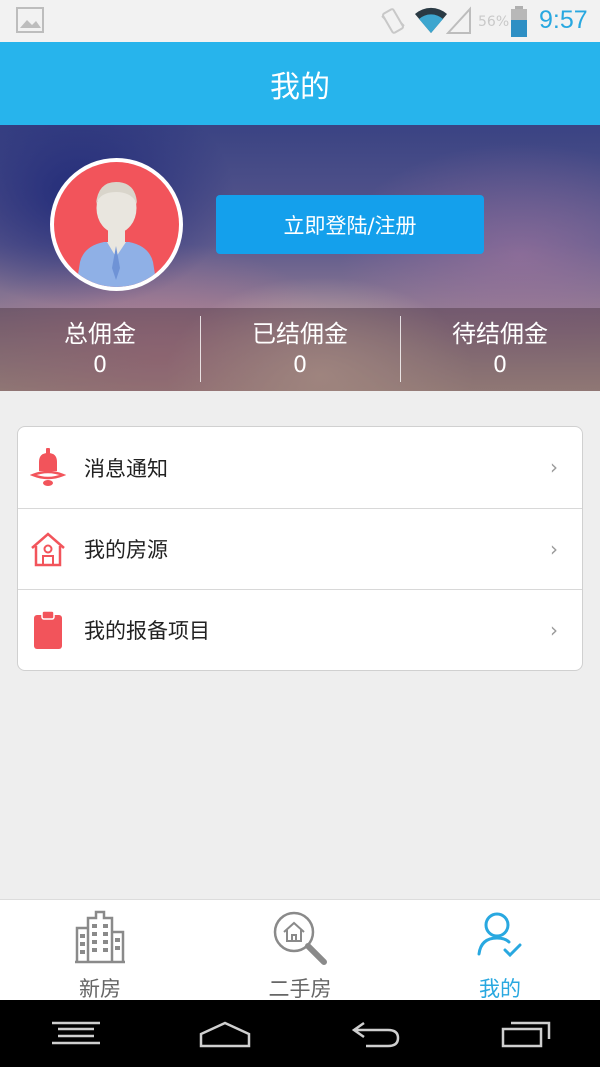  I want to click on battery-percent: 56%, so click(494, 22).